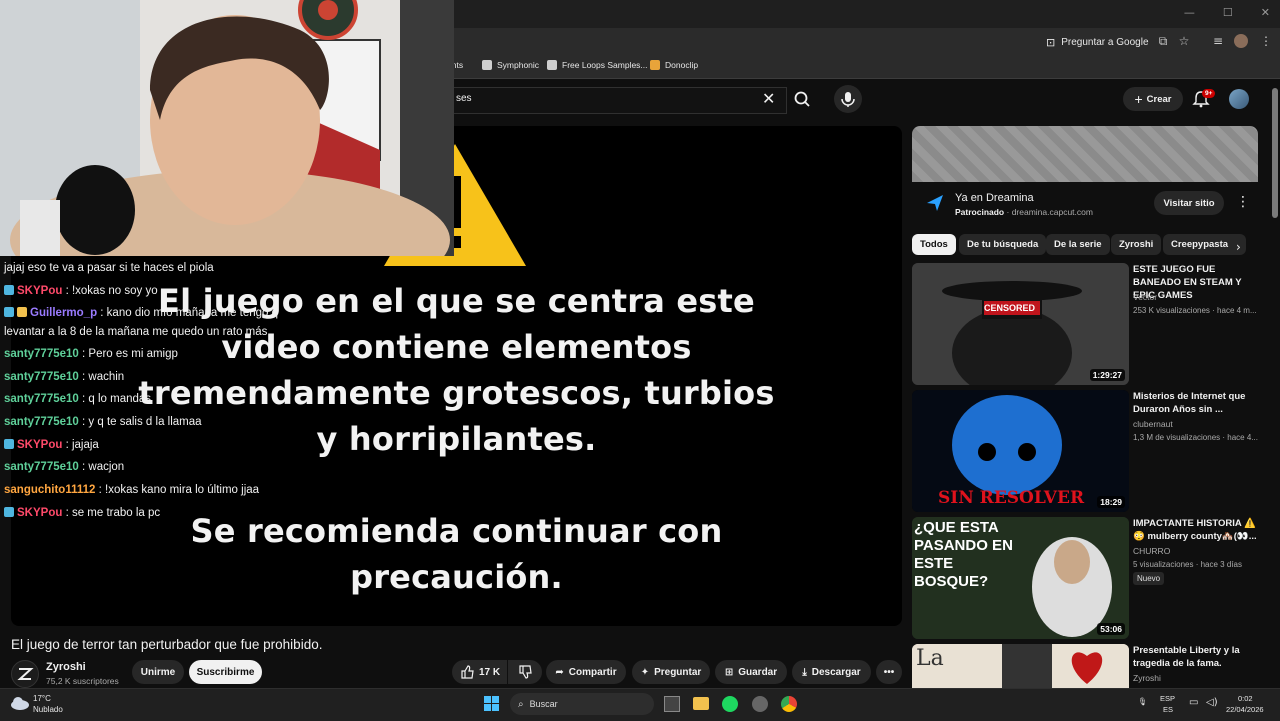 The height and width of the screenshot is (721, 1280). I want to click on minimize-icon: —, so click(1189, 12).